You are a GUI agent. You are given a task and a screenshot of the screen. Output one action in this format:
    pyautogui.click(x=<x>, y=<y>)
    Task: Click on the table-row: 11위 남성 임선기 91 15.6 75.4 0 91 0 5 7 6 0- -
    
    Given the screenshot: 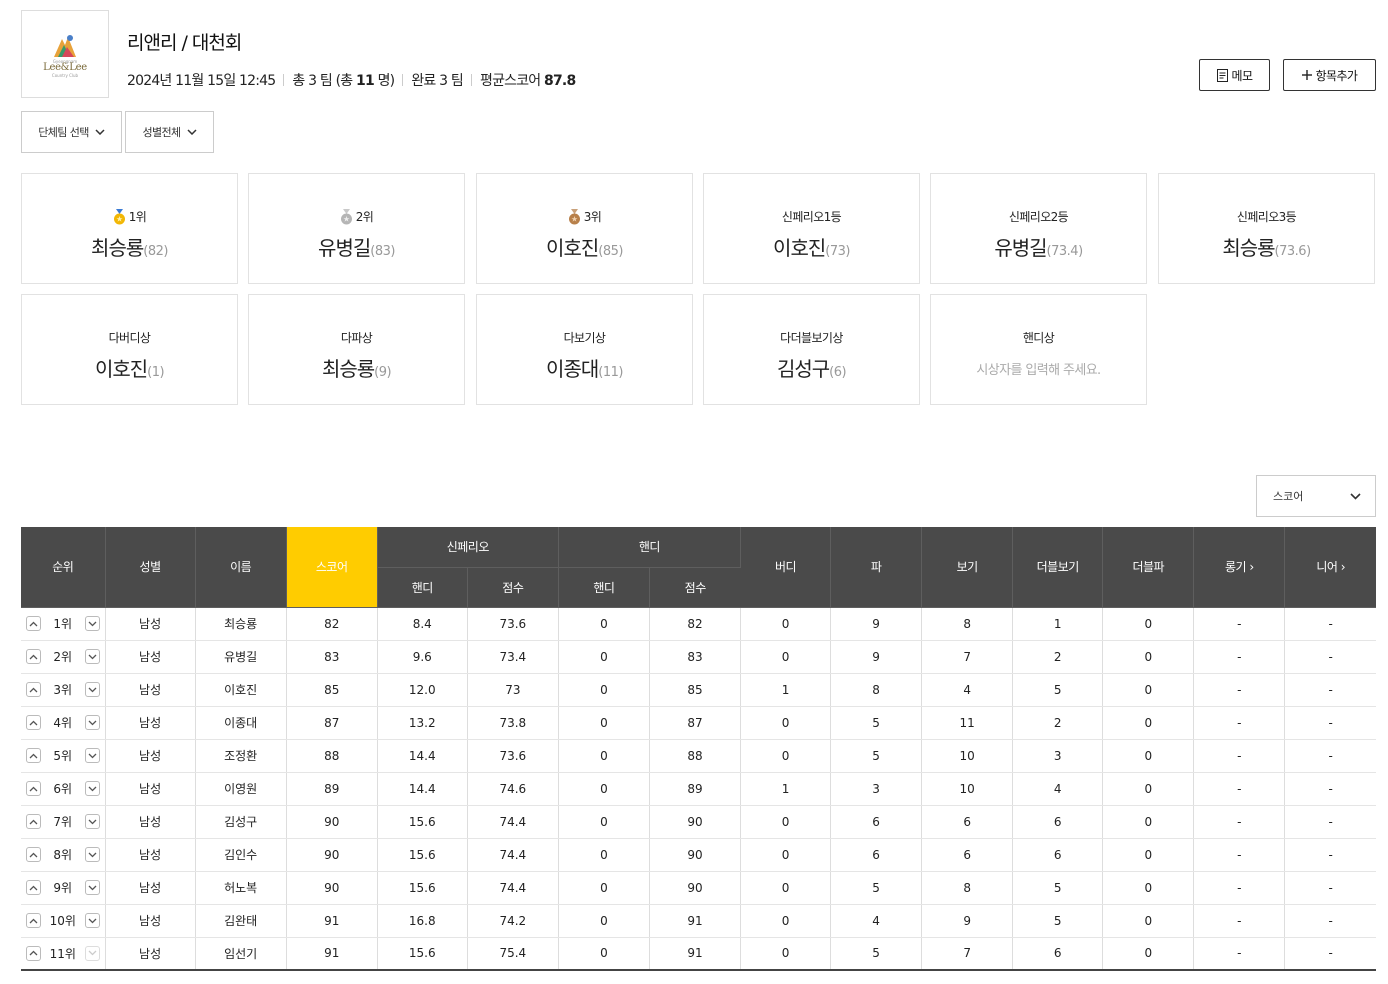 What is the action you would take?
    pyautogui.click(x=698, y=954)
    